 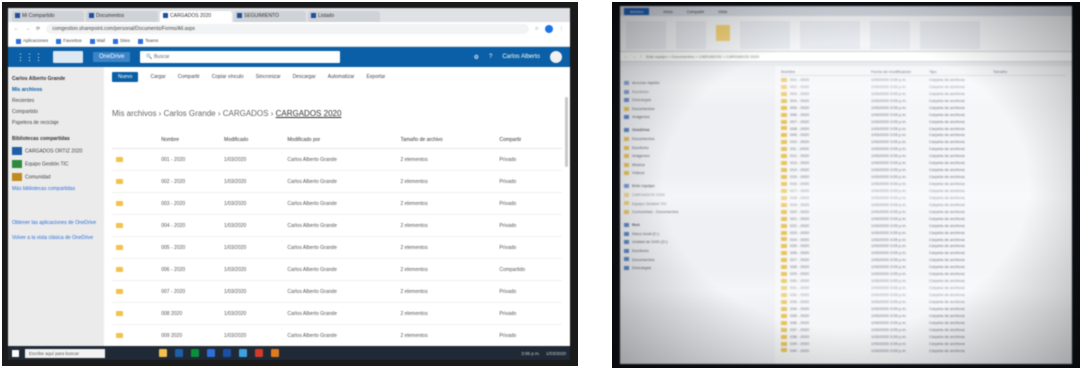 What do you see at coordinates (32, 41) in the screenshot?
I see `bookmark-item: Aplicaciones` at bounding box center [32, 41].